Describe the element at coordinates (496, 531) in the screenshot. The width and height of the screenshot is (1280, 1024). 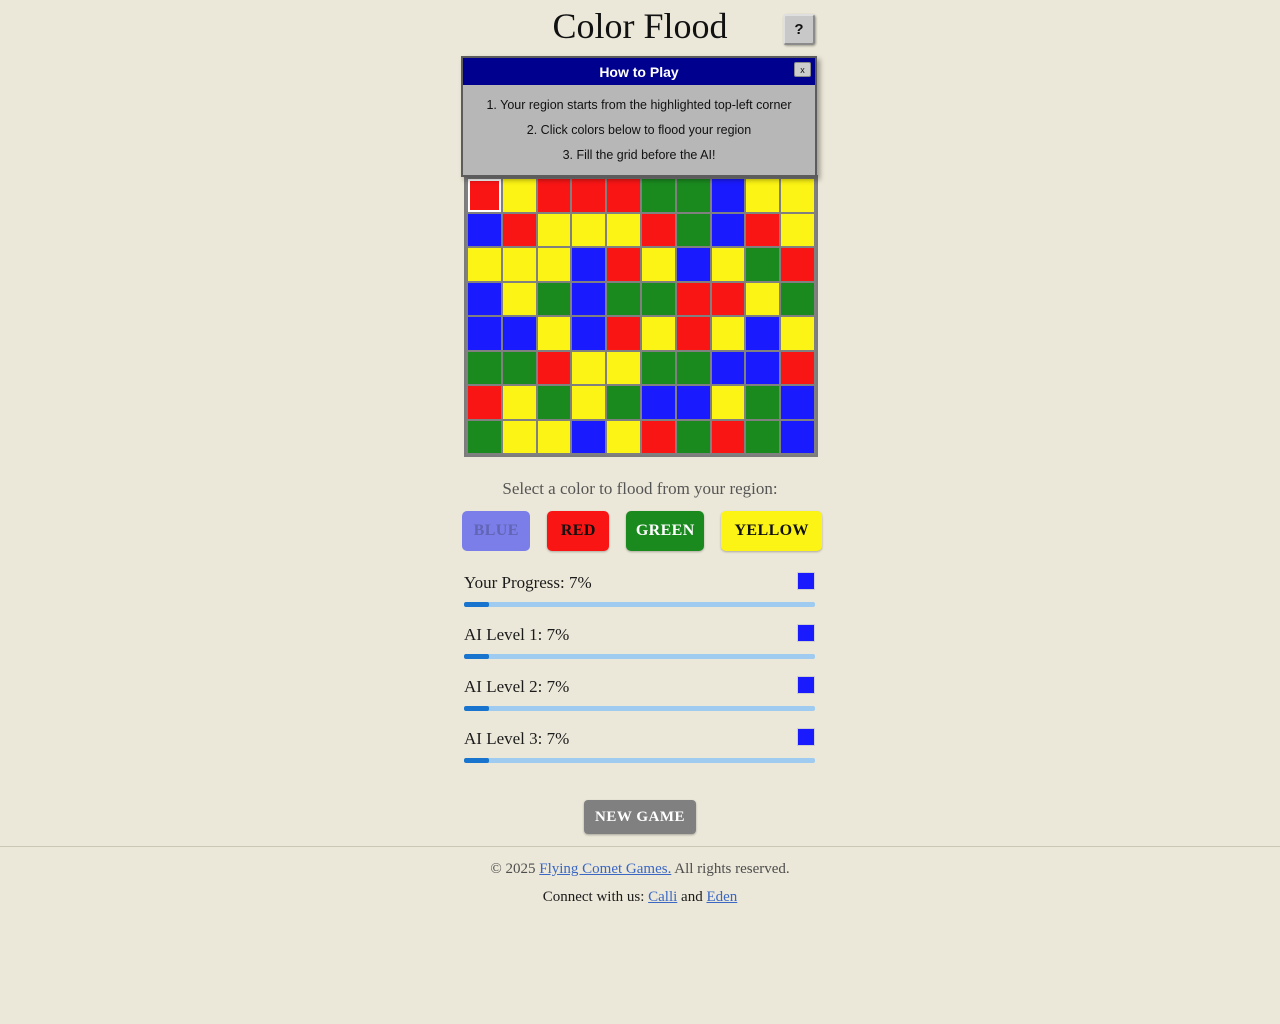
I see `color-button-blue: BLUE` at that location.